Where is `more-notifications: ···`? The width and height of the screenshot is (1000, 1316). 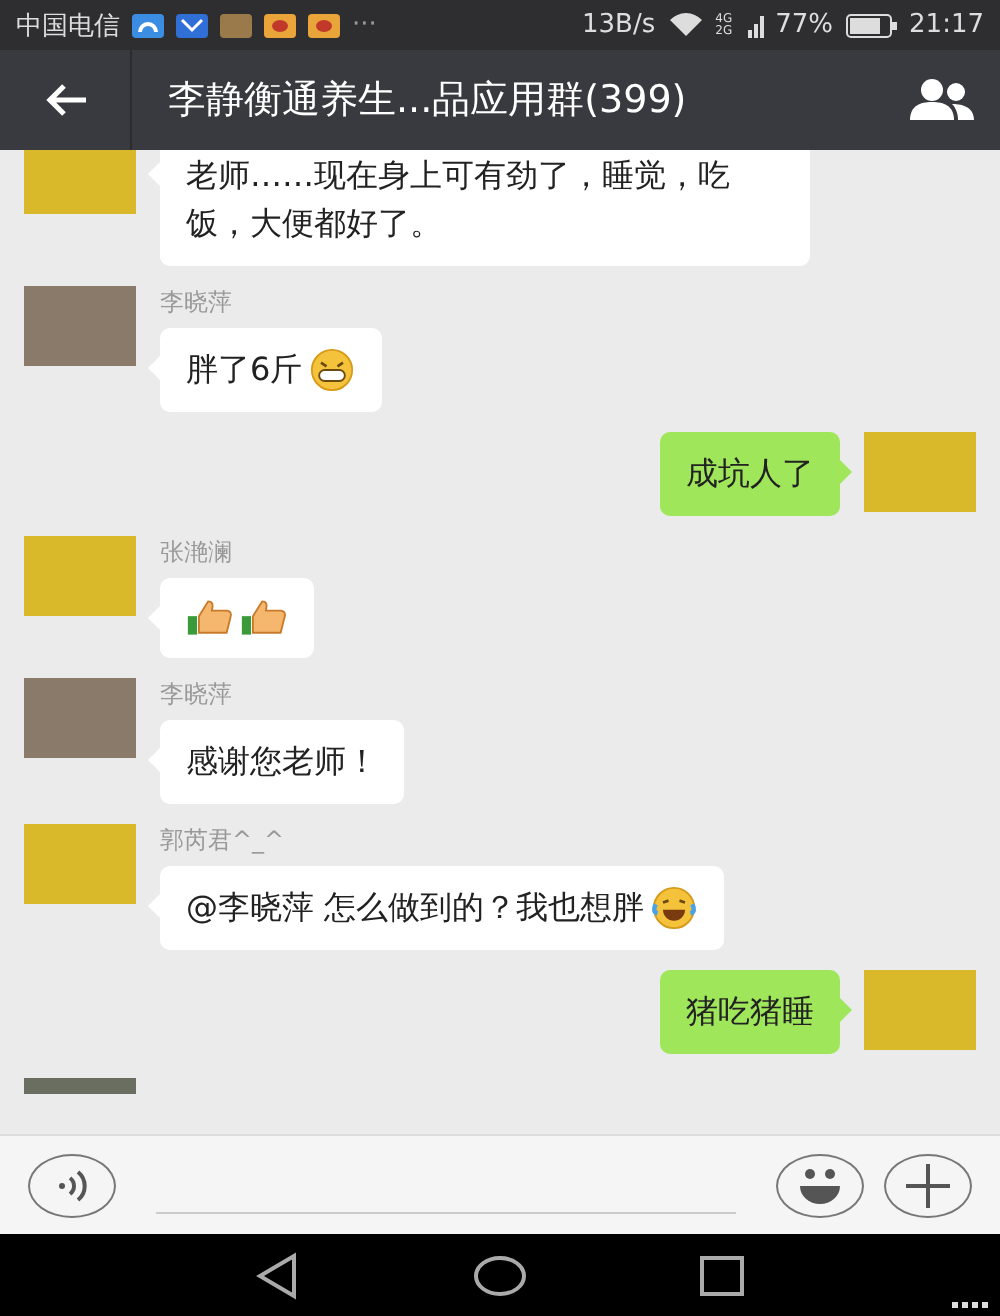 more-notifications: ··· is located at coordinates (364, 25).